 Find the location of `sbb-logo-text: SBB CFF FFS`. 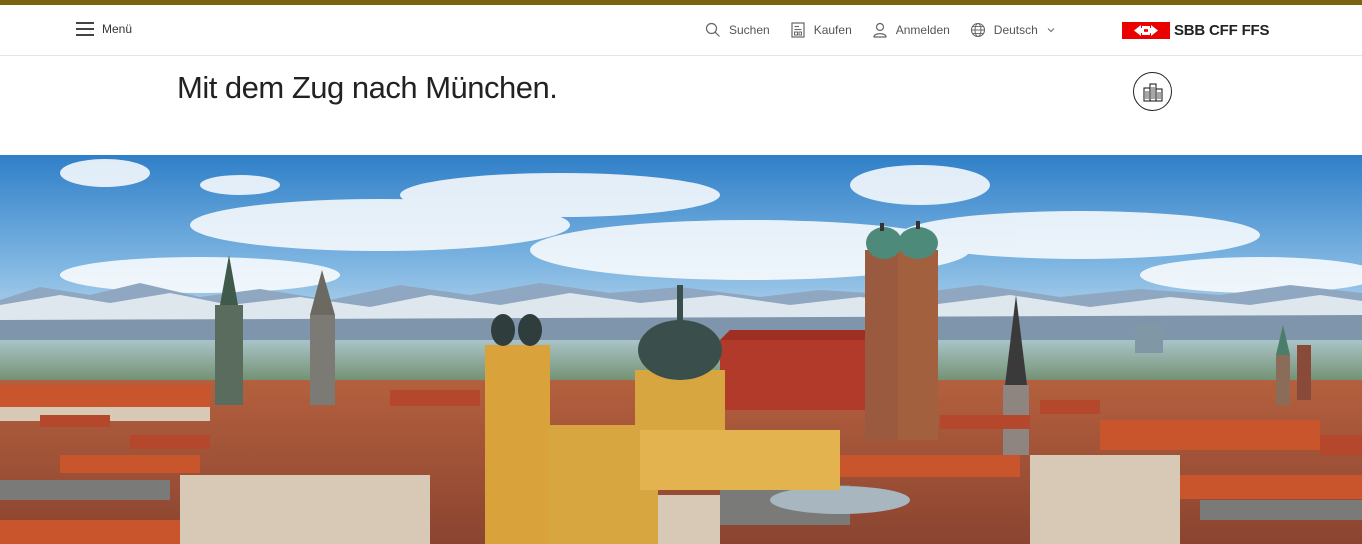

sbb-logo-text: SBB CFF FFS is located at coordinates (1222, 30).